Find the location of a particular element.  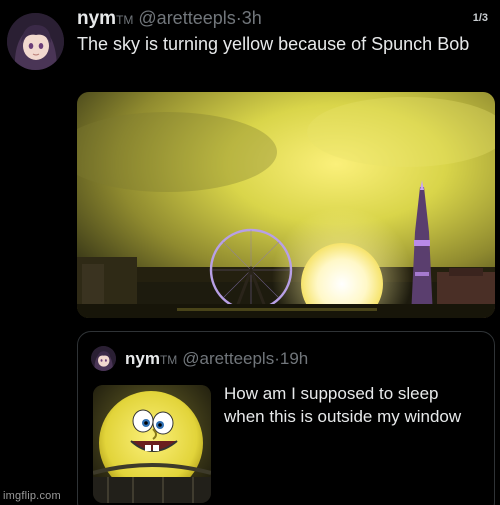

quoted-media-photo is located at coordinates (152, 444).